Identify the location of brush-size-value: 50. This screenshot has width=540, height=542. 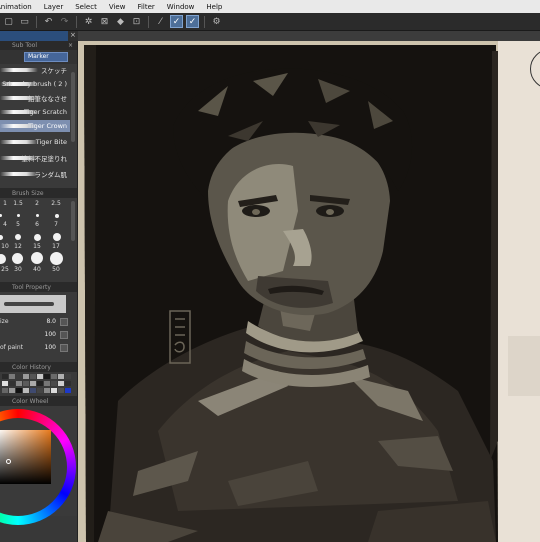
(56, 269).